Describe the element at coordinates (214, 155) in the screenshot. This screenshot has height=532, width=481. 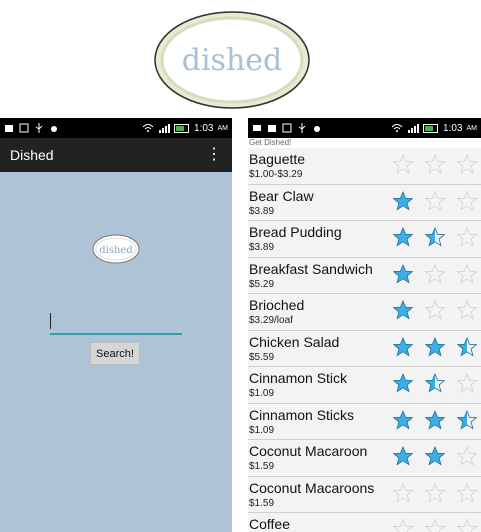
I see `overflow-menu-icon: ⋮` at that location.